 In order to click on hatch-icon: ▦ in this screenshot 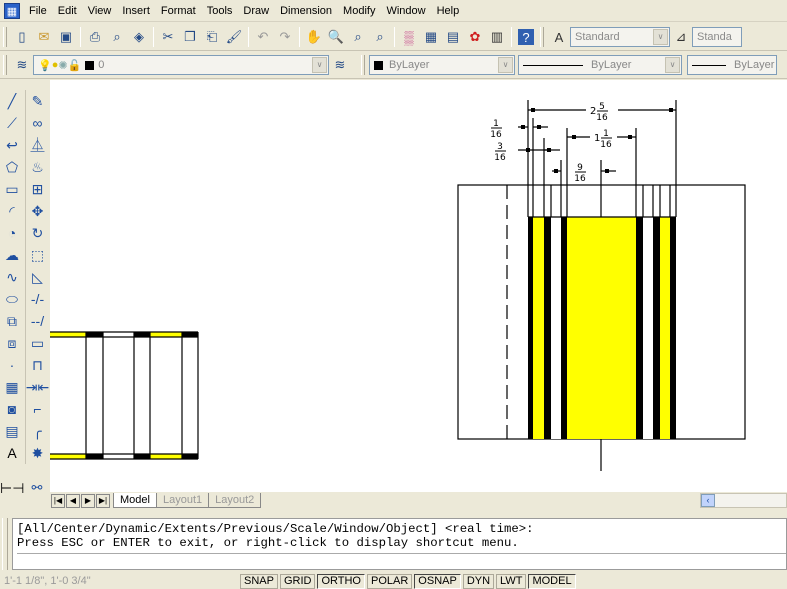, I will do `click(12, 387)`.